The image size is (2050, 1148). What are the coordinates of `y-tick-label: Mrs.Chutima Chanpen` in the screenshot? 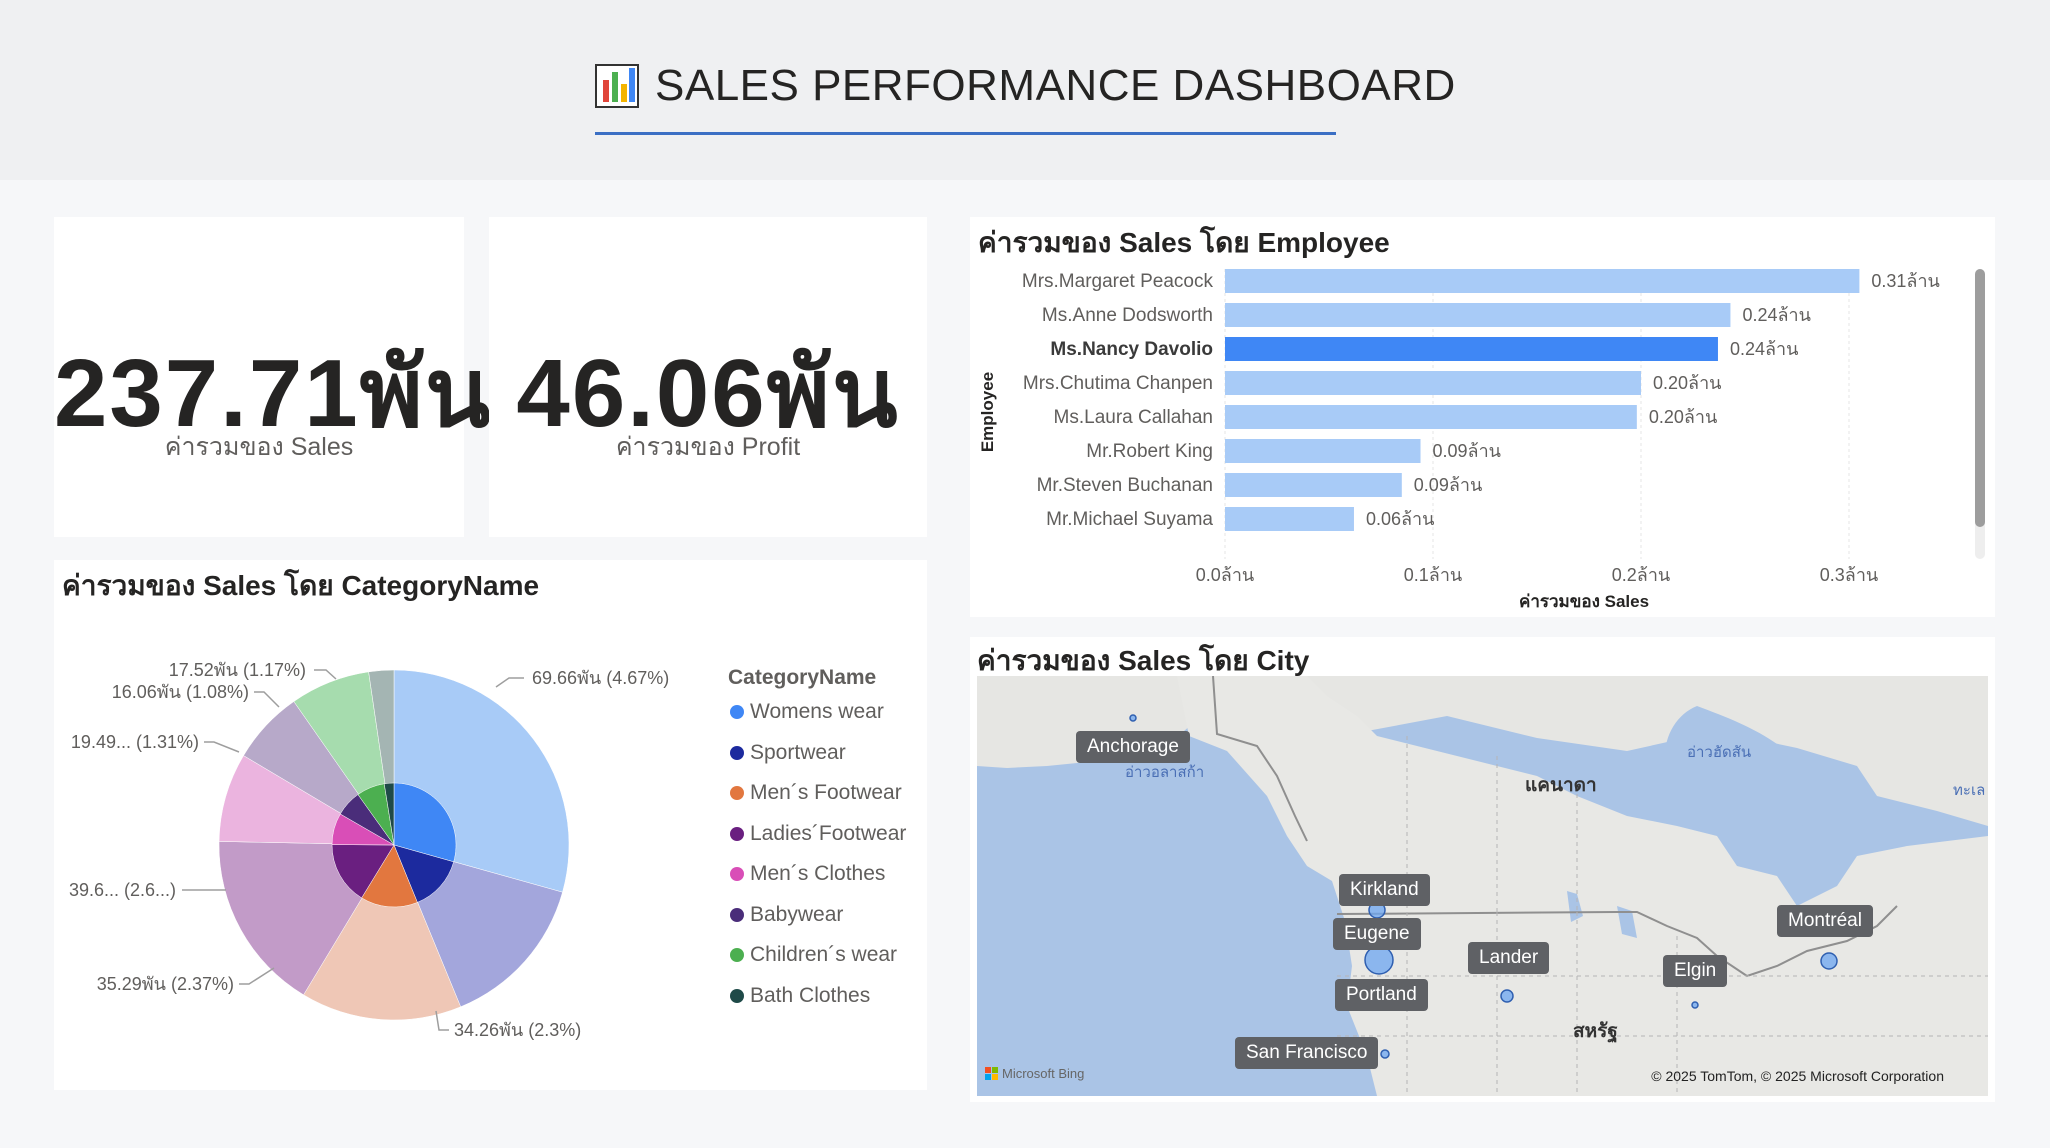 It's located at (1118, 383).